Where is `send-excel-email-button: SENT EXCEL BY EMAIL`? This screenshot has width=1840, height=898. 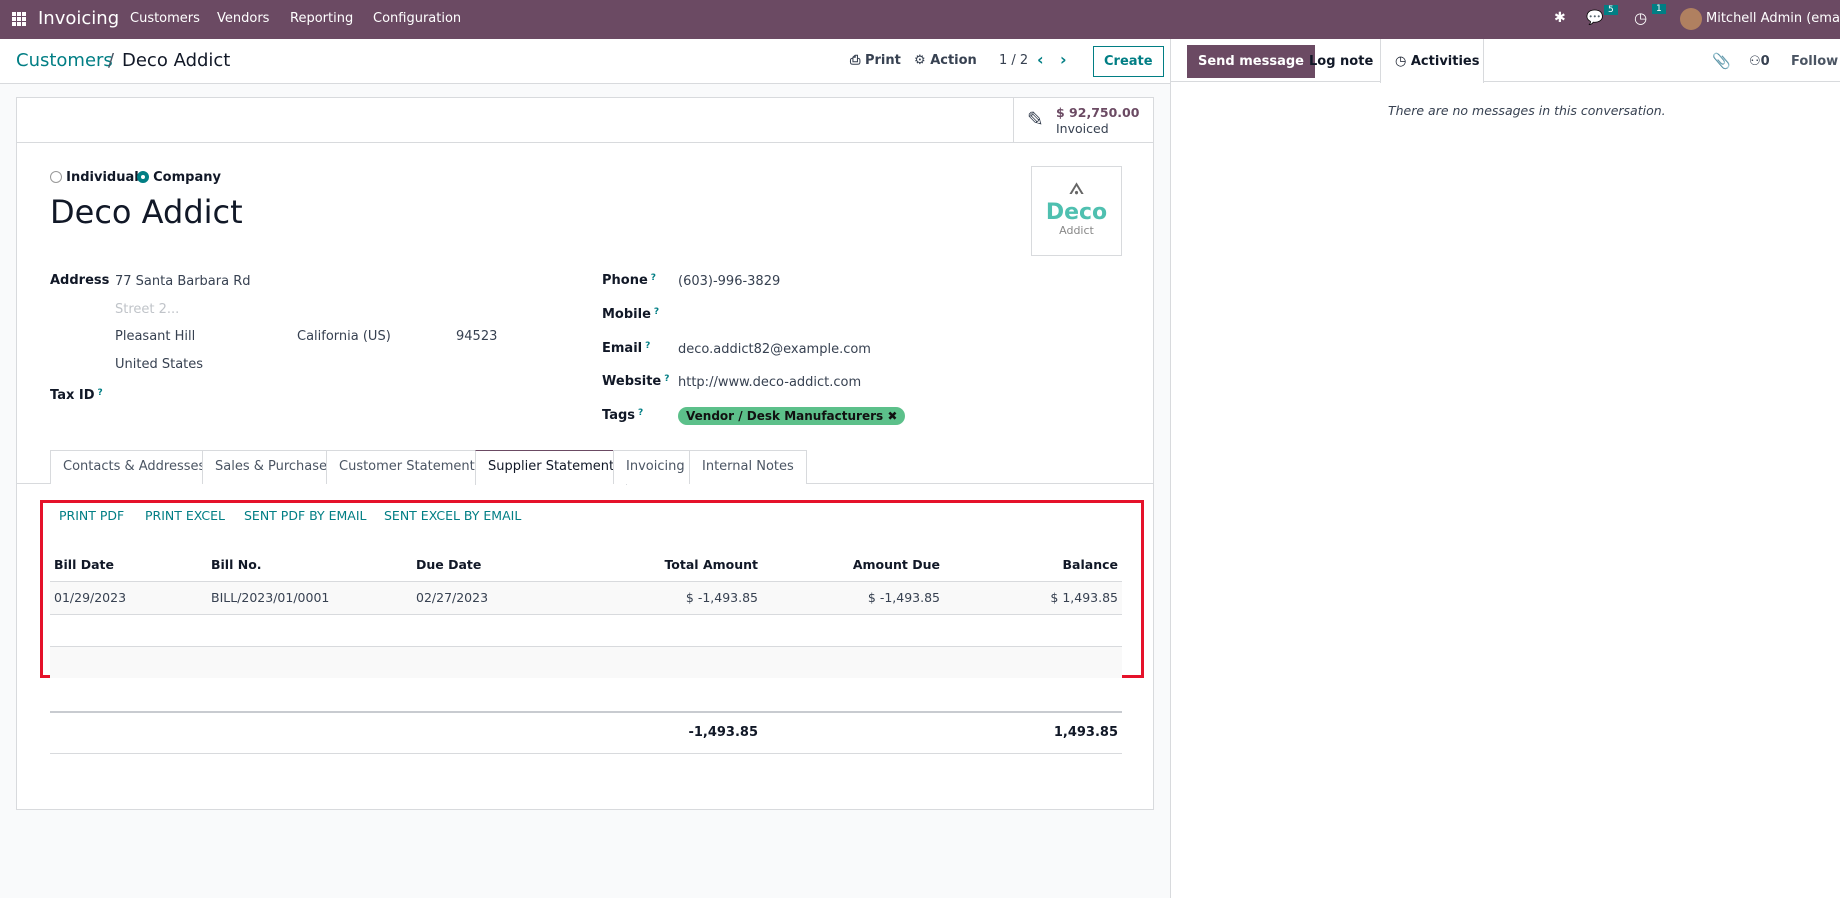 send-excel-email-button: SENT EXCEL BY EMAIL is located at coordinates (452, 515).